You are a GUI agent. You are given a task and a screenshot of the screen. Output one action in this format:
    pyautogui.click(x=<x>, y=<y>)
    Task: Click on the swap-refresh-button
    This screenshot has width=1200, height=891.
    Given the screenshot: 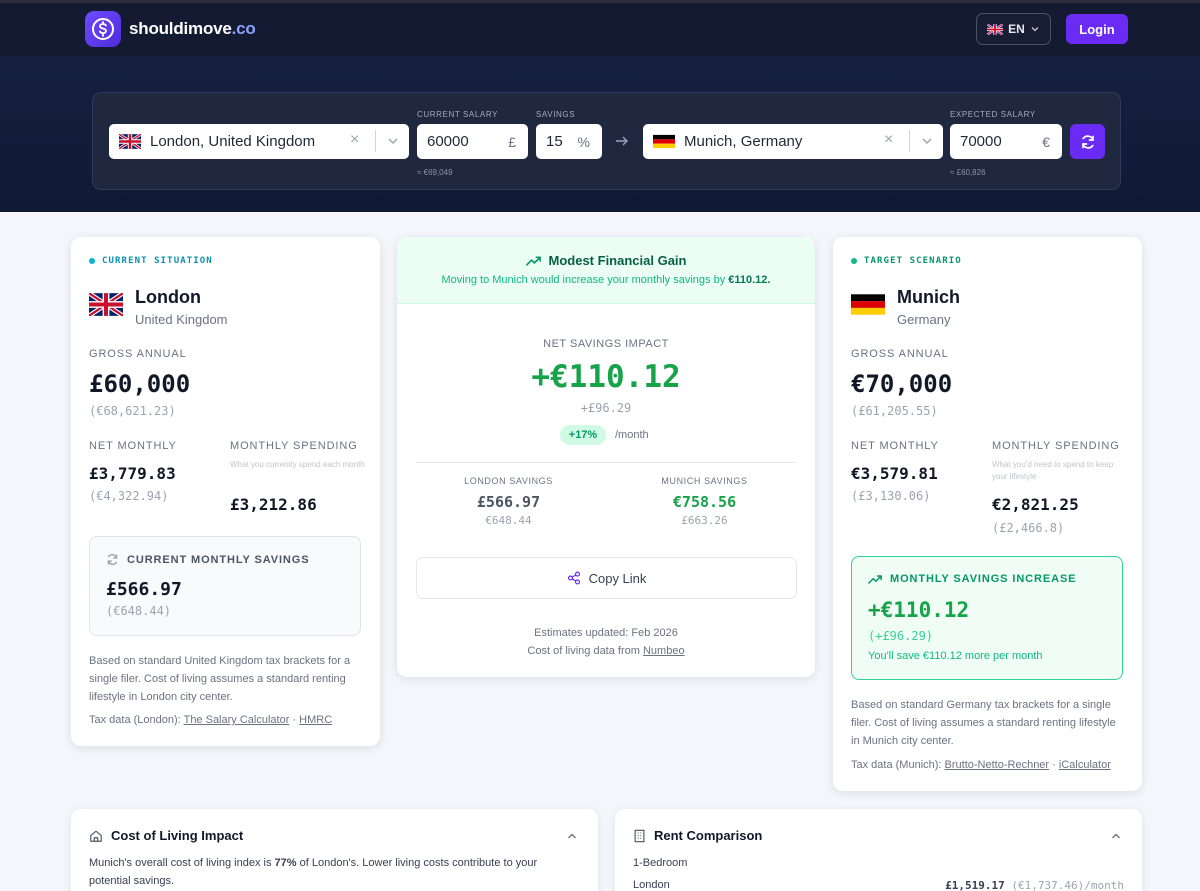 What is the action you would take?
    pyautogui.click(x=1087, y=141)
    